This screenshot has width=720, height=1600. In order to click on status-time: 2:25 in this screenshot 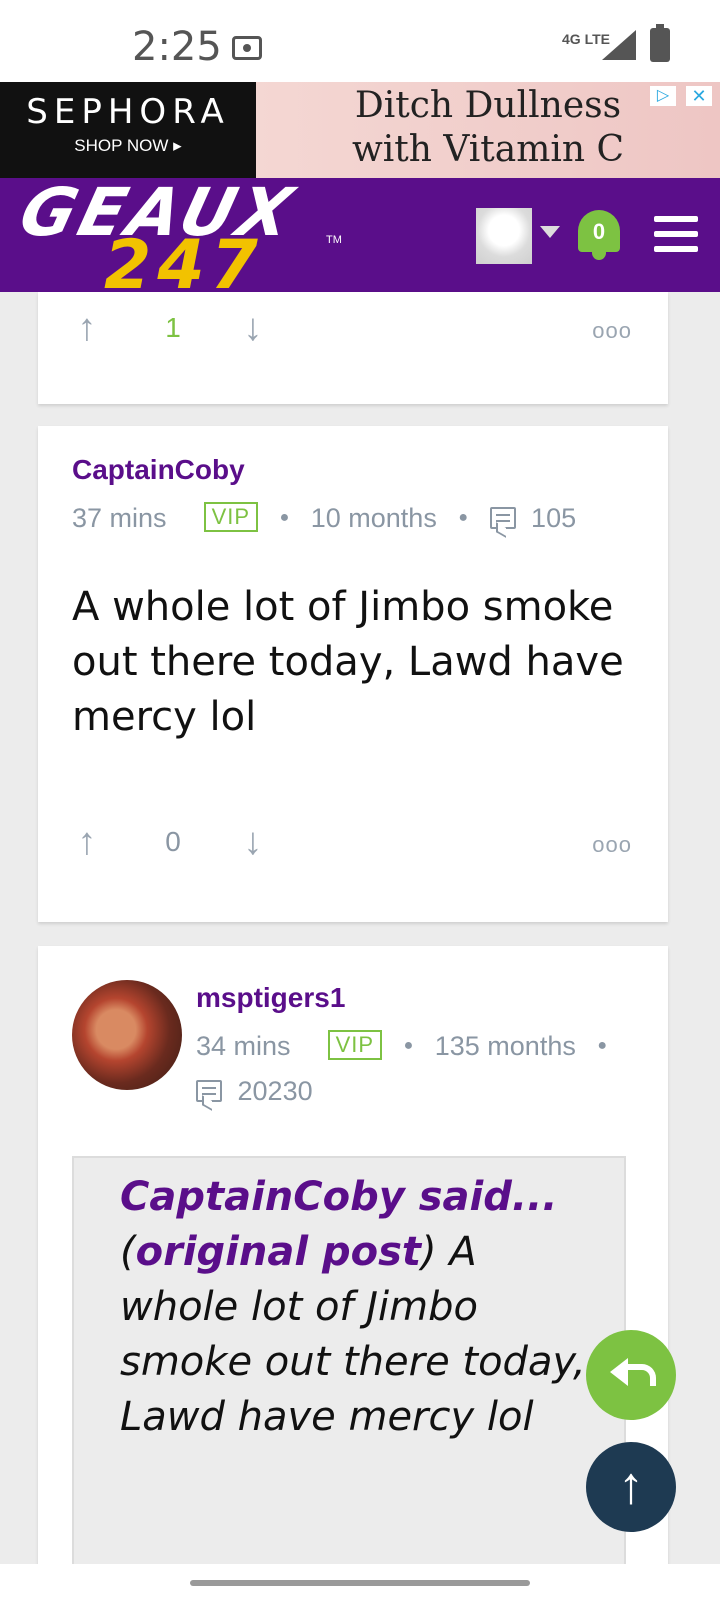, I will do `click(177, 47)`.